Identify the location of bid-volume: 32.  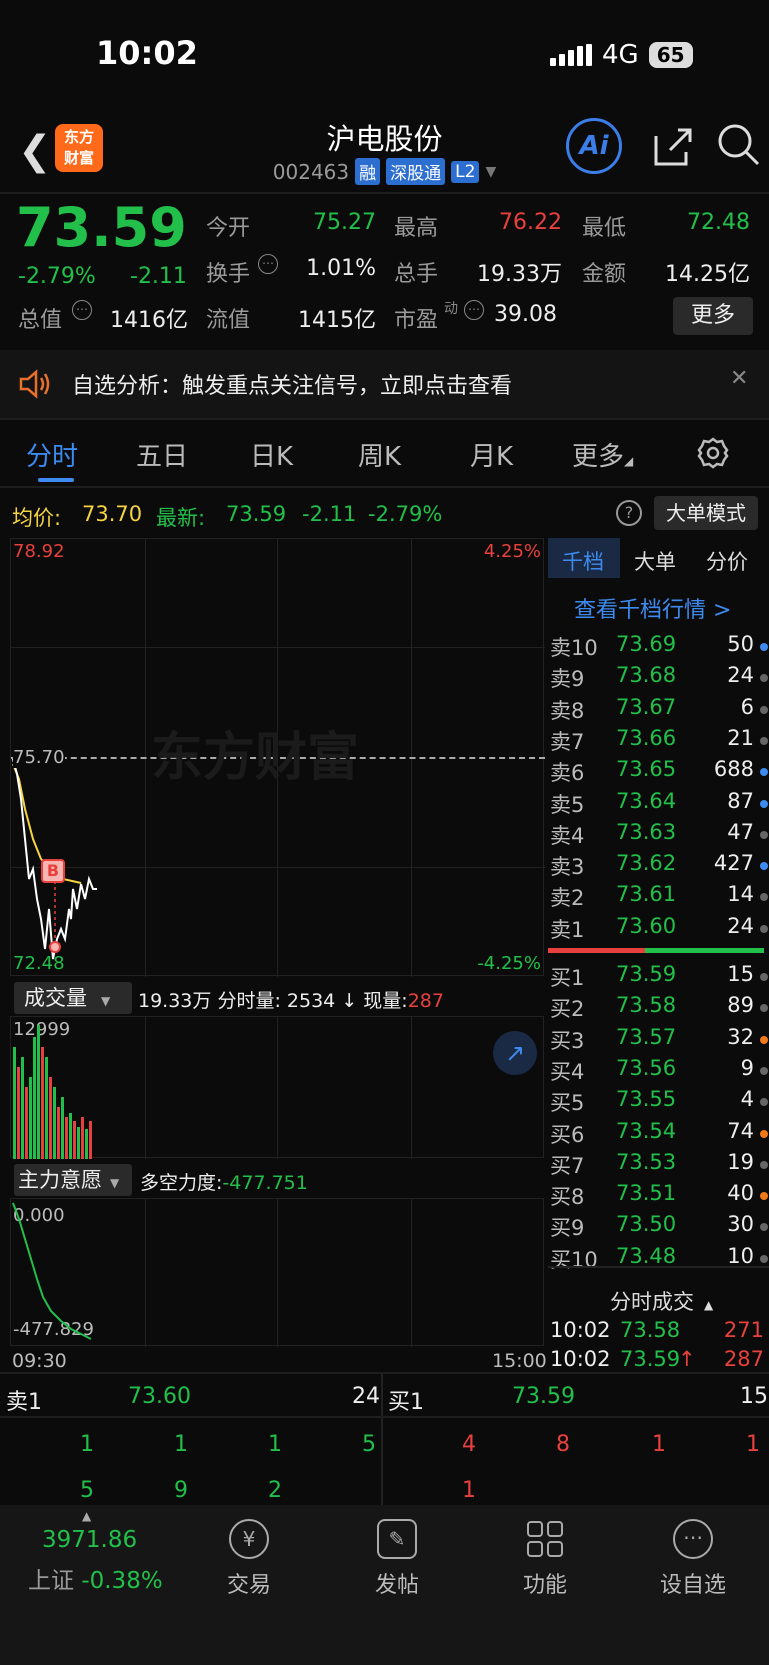
(740, 1036).